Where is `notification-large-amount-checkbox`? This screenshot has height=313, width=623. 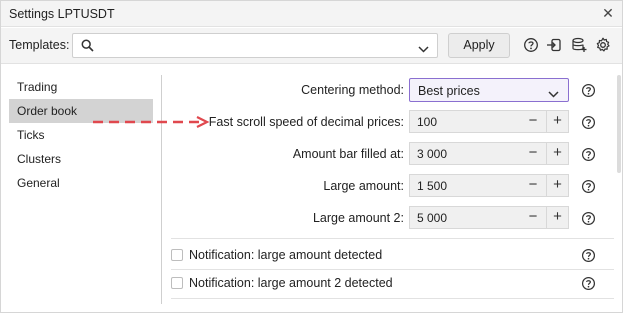
notification-large-amount-checkbox is located at coordinates (177, 255).